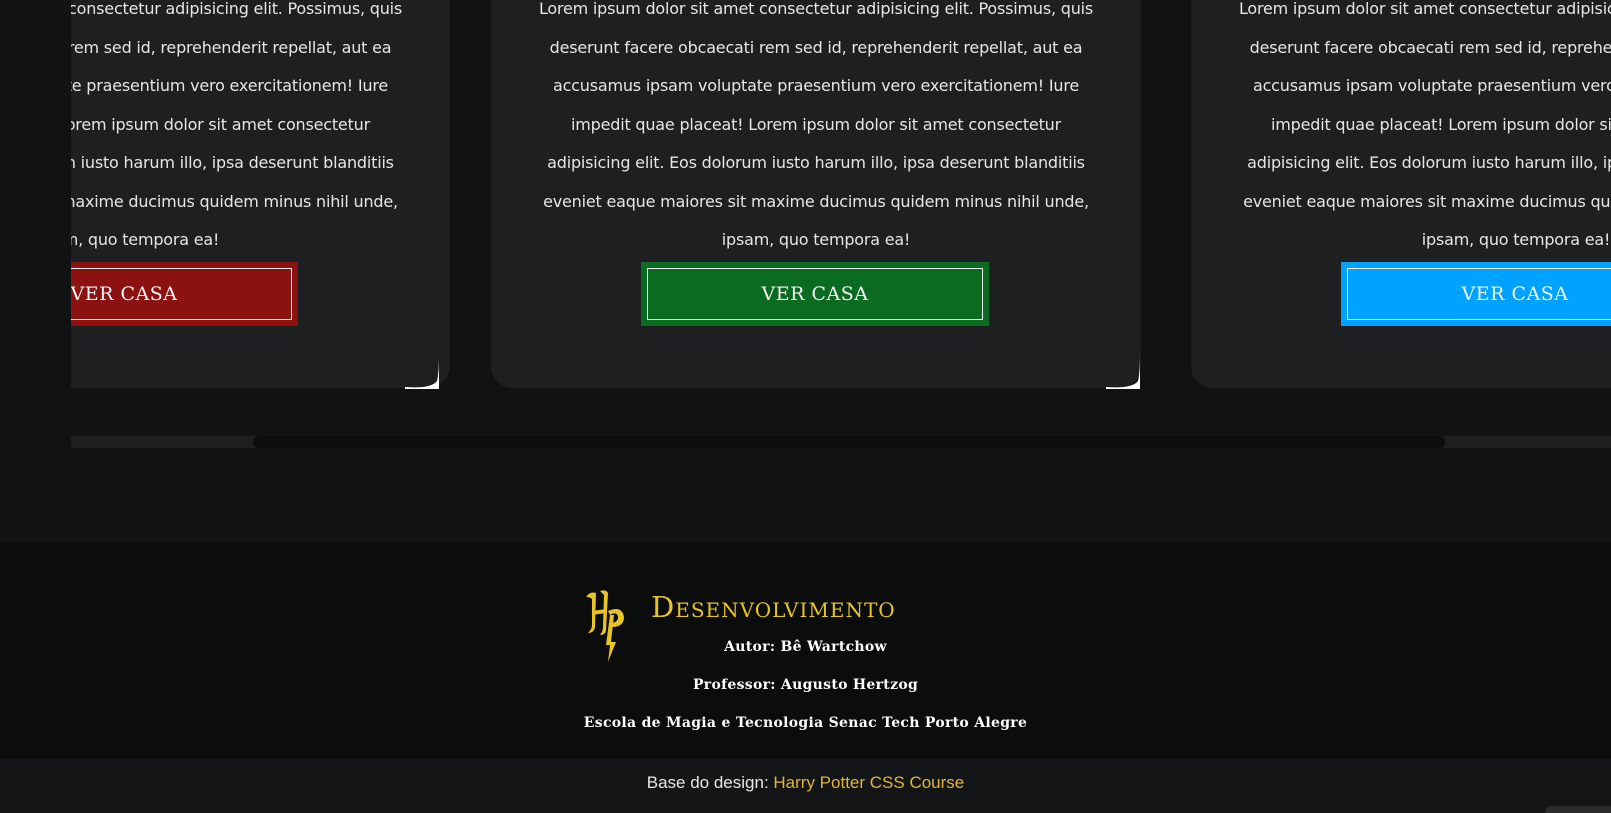 The height and width of the screenshot is (813, 1611). What do you see at coordinates (707, 782) in the screenshot?
I see `credit-prefix: Base do design:` at bounding box center [707, 782].